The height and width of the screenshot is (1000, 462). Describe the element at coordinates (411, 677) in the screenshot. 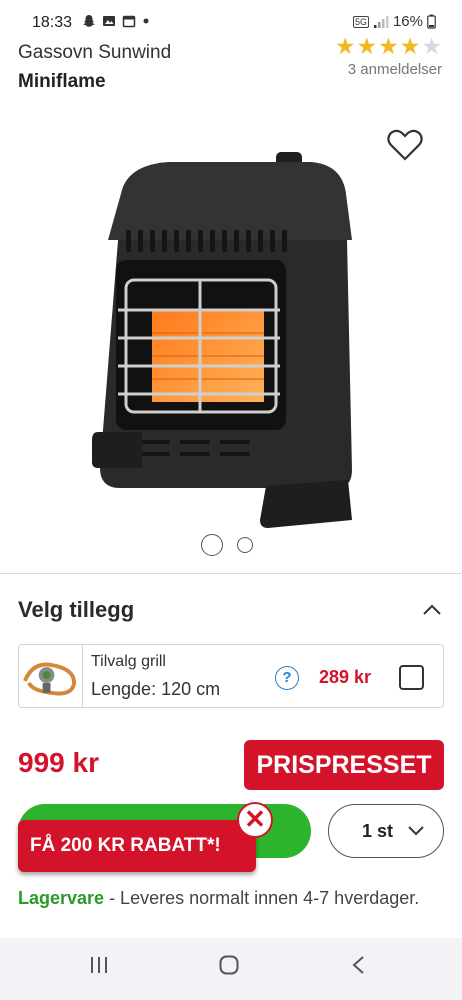

I see `addon-checkbox` at that location.